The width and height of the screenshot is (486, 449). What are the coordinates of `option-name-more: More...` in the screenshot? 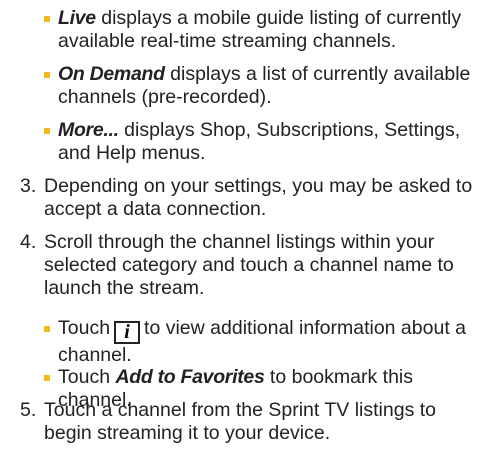 It's located at (88, 130).